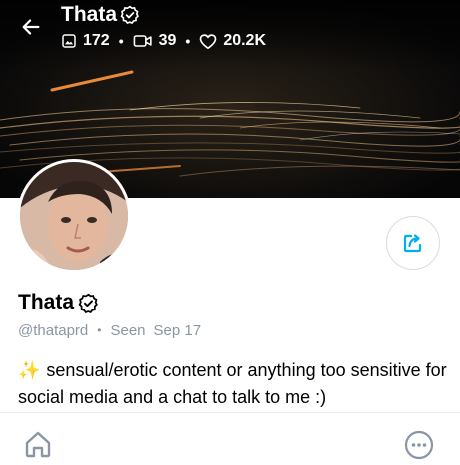 This screenshot has width=460, height=465. What do you see at coordinates (46, 302) in the screenshot?
I see `profile-name-text: Thata` at bounding box center [46, 302].